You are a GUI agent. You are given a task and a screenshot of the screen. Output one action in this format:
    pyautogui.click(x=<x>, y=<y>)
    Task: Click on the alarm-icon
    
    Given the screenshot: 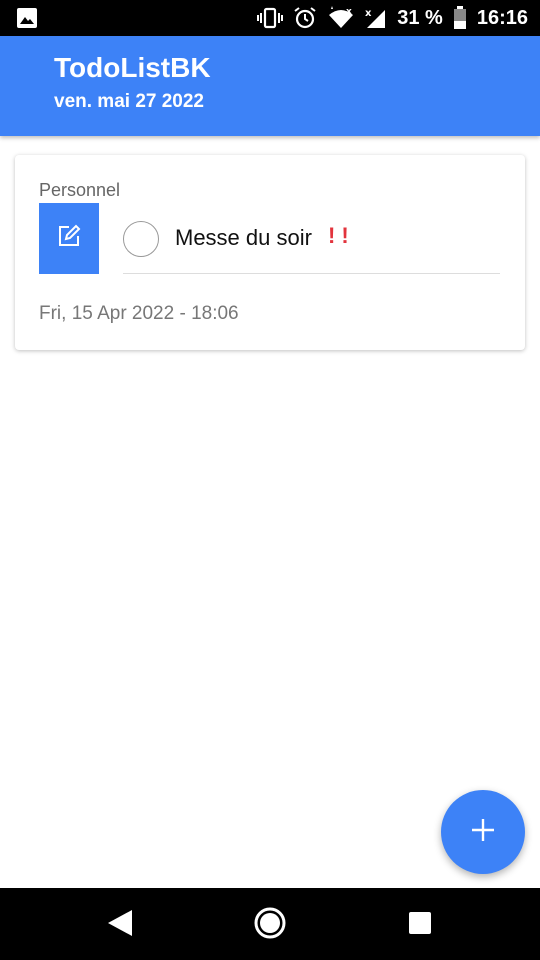 What is the action you would take?
    pyautogui.click(x=305, y=18)
    